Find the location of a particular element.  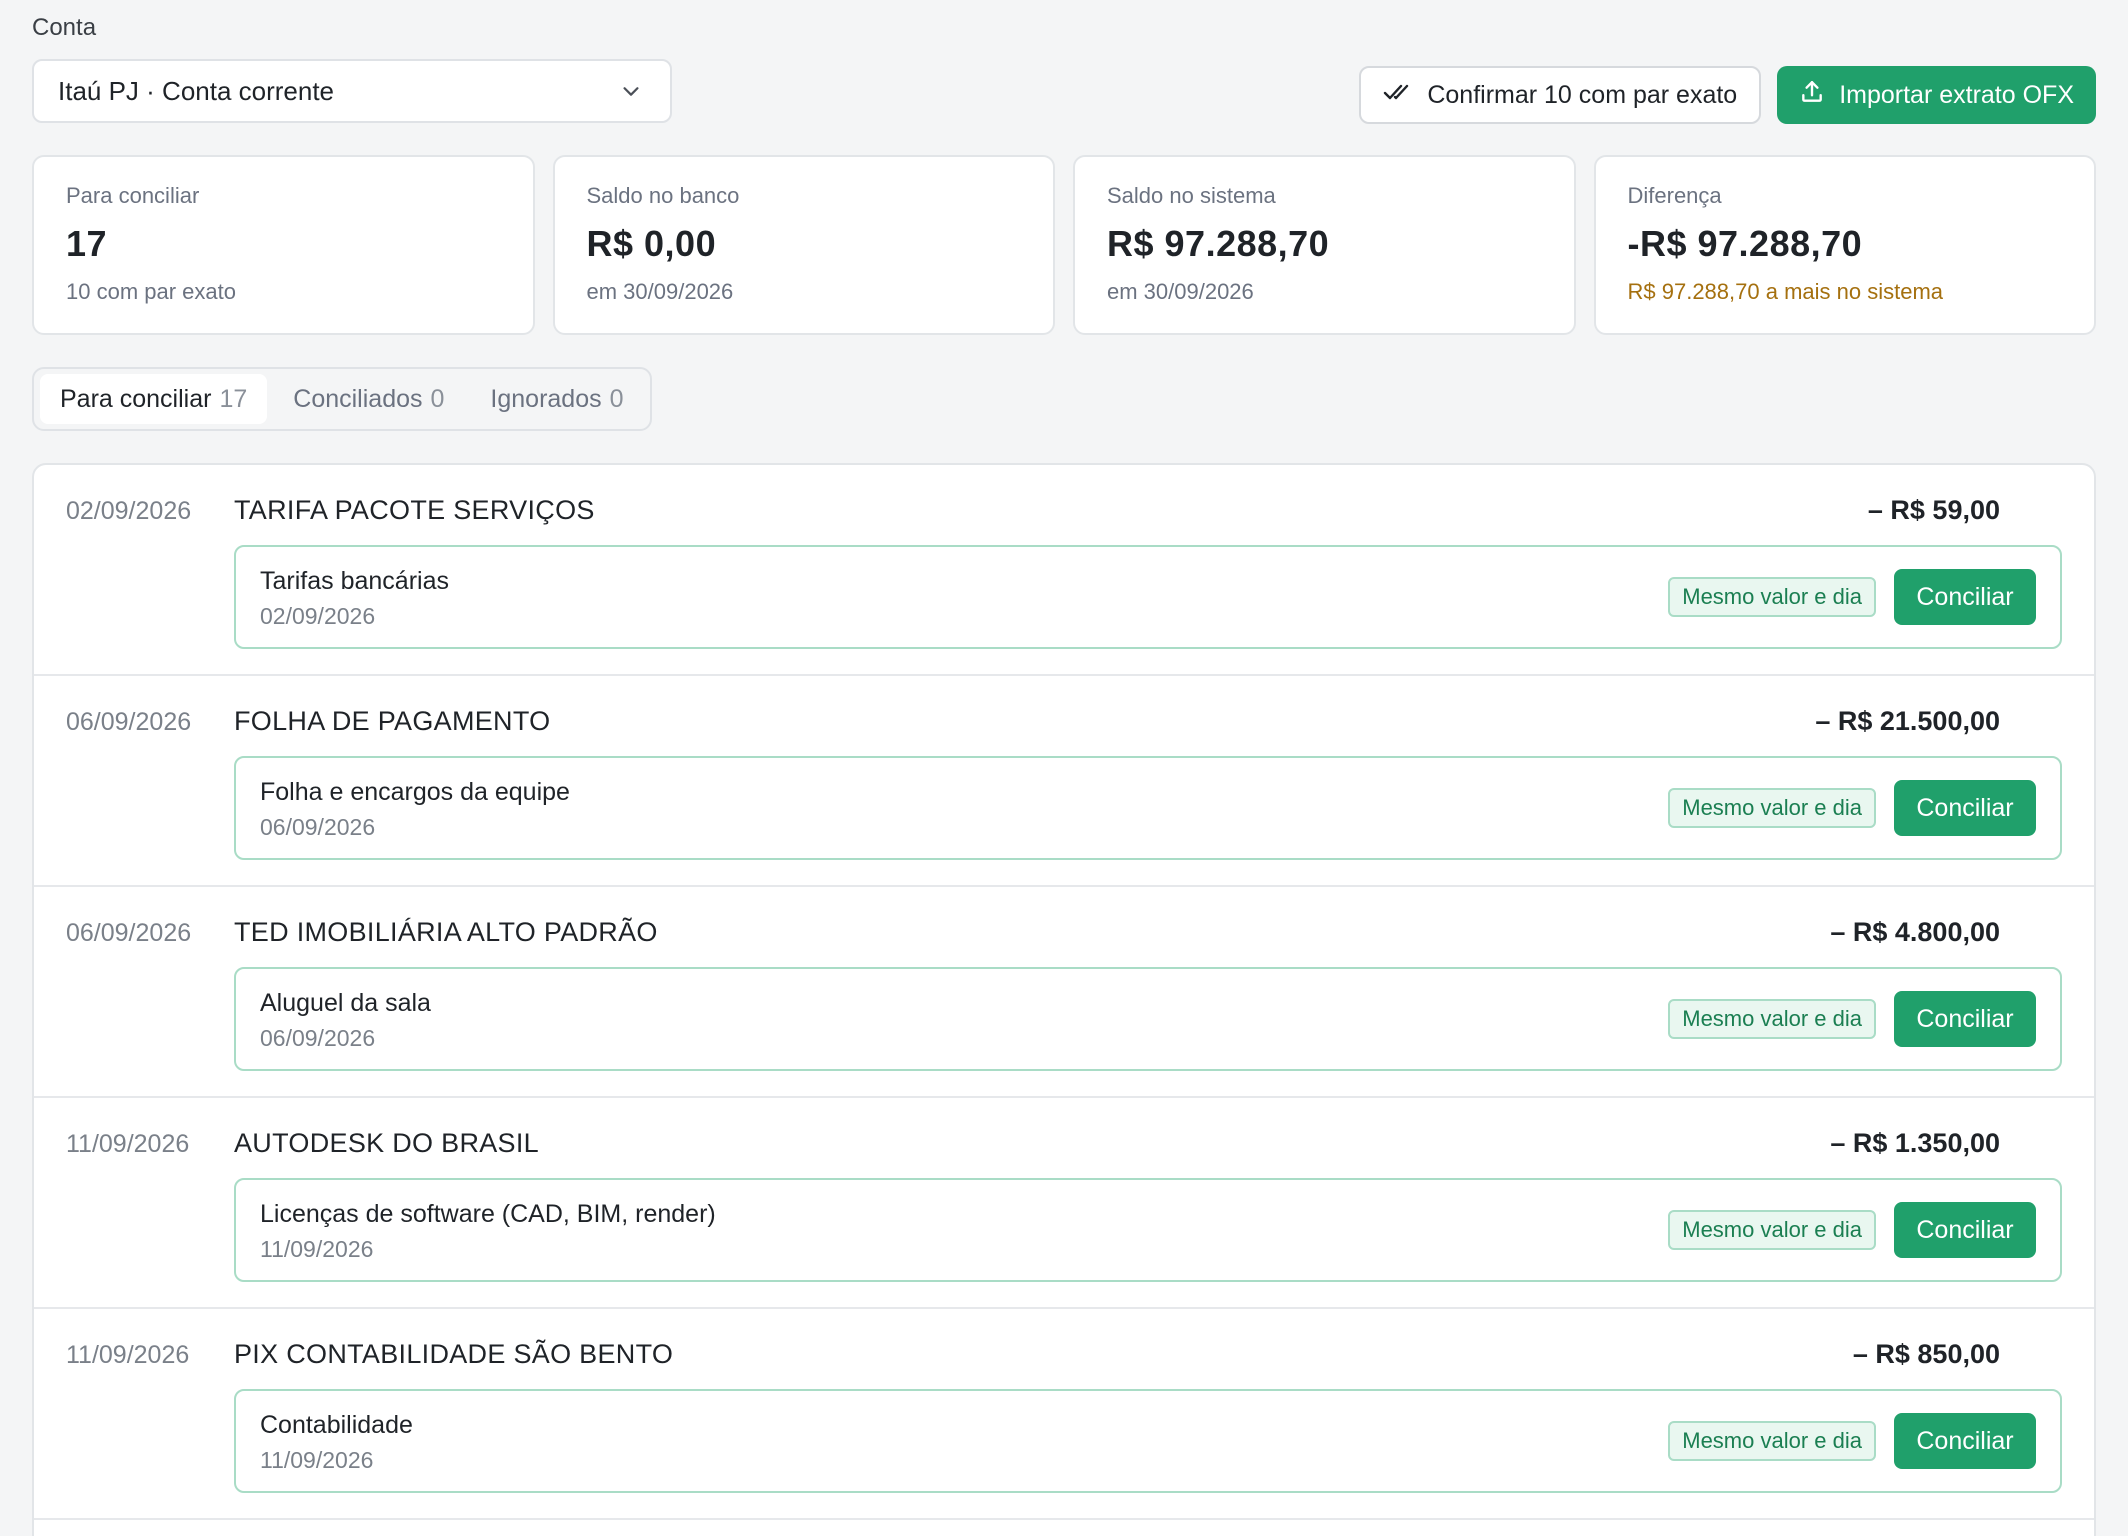

tab-to-reconcile: Para conciliar 17 is located at coordinates (154, 399).